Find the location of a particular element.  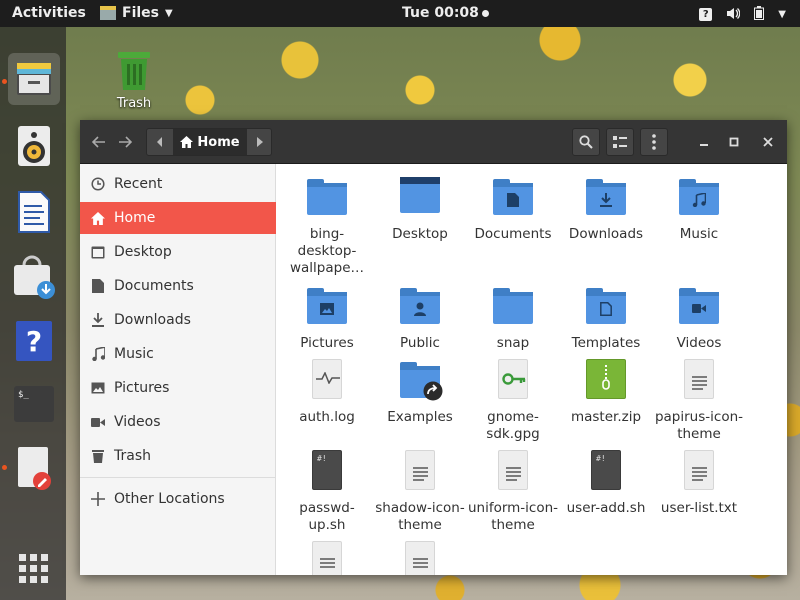

path-segment-home: Home is located at coordinates (210, 142).